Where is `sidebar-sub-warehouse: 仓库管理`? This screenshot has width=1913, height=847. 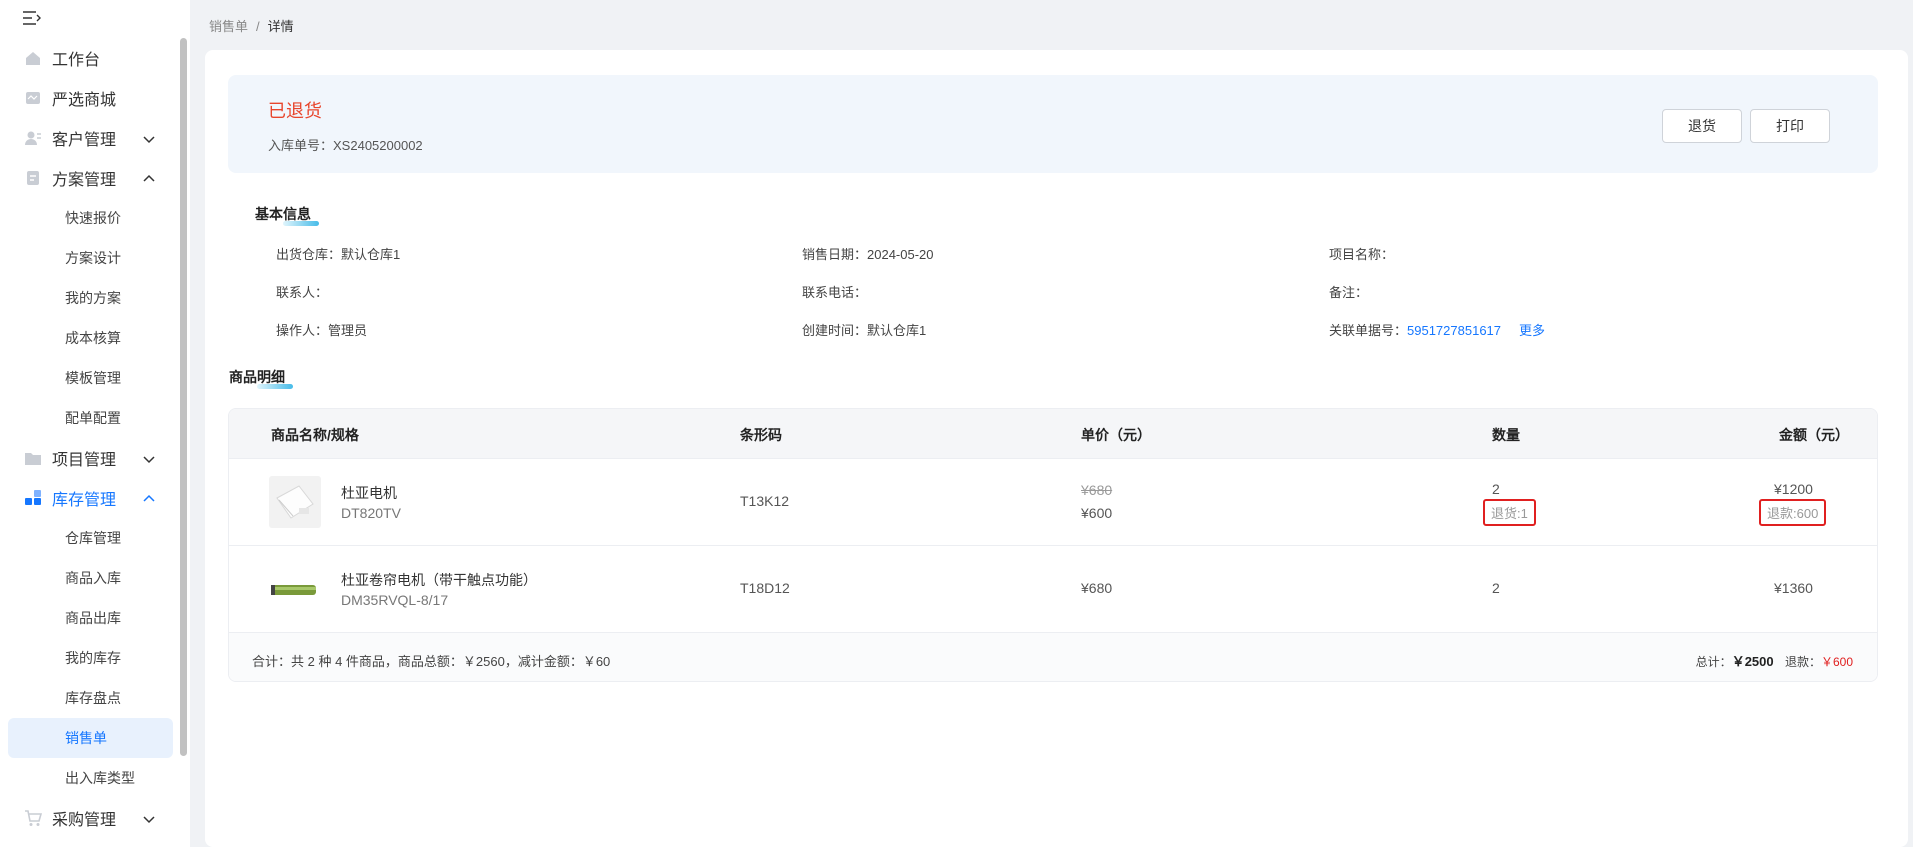 sidebar-sub-warehouse: 仓库管理 is located at coordinates (90, 538).